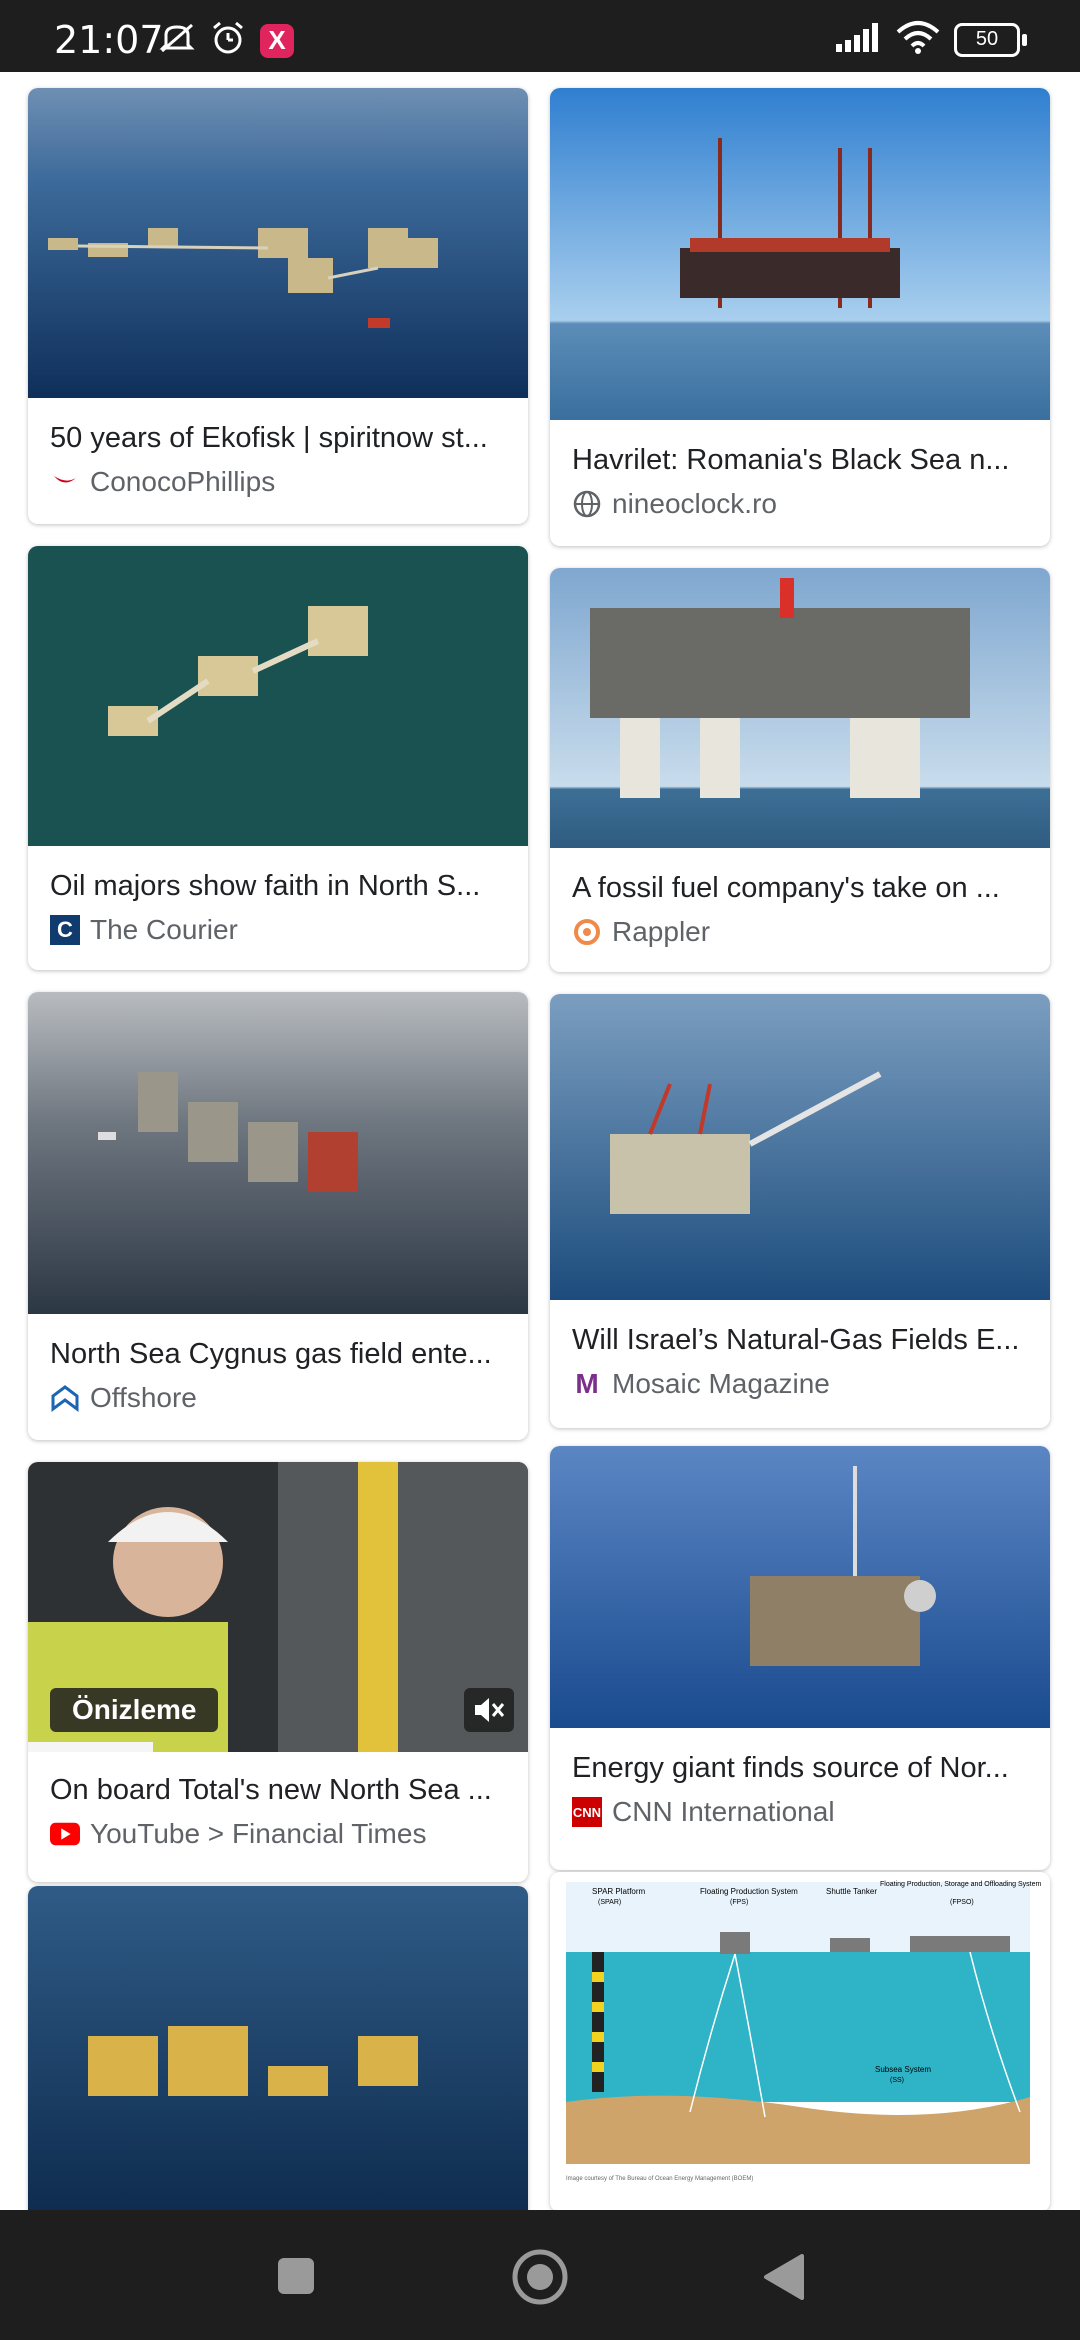 The height and width of the screenshot is (2340, 1080). I want to click on diagram-label: (FPSO), so click(962, 1902).